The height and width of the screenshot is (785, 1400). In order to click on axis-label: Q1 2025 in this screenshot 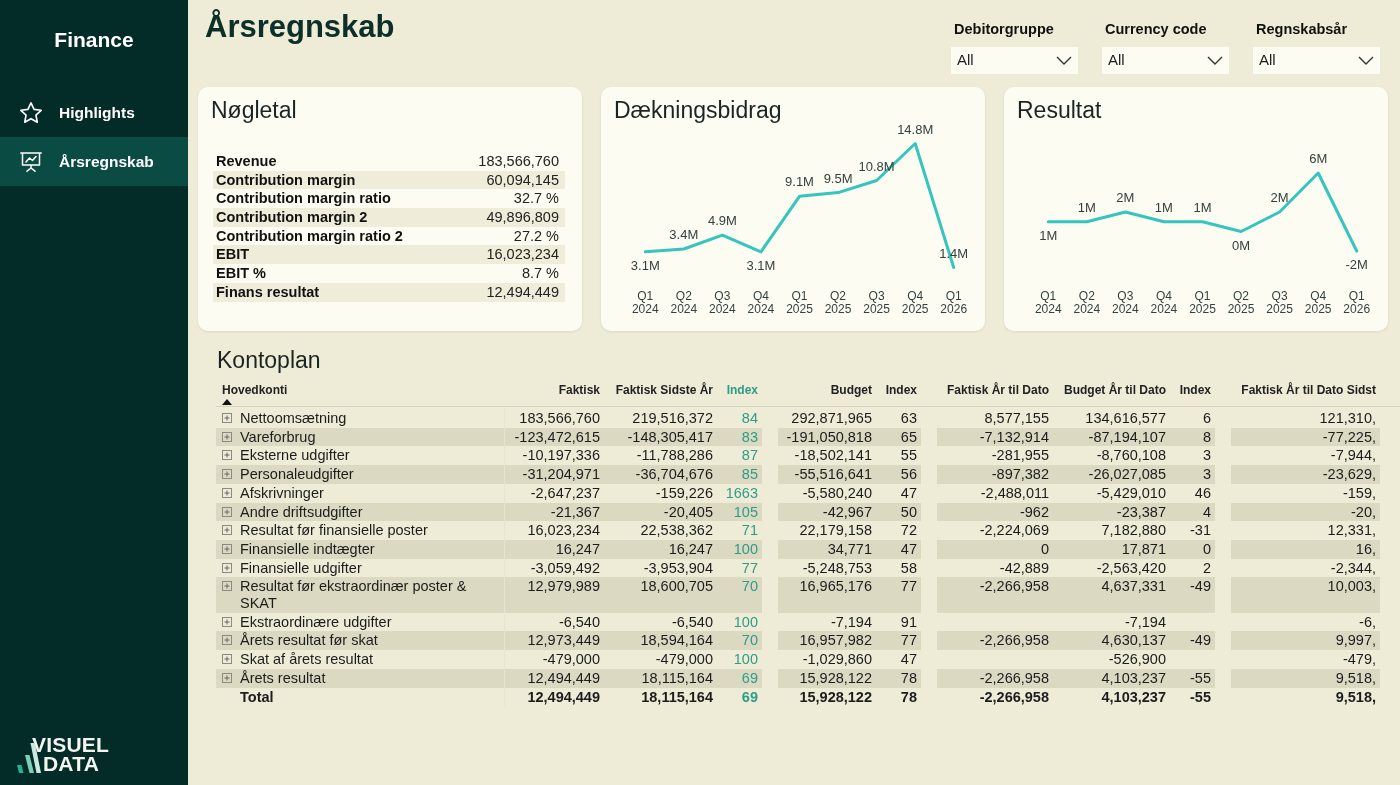, I will do `click(1202, 303)`.